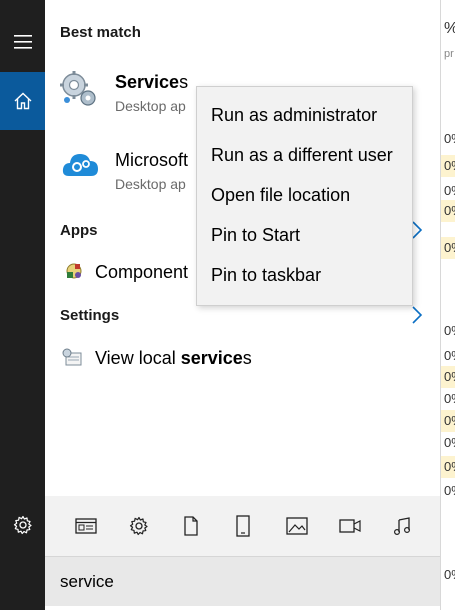 The width and height of the screenshot is (455, 610). What do you see at coordinates (402, 526) in the screenshot?
I see `music-filter-icon` at bounding box center [402, 526].